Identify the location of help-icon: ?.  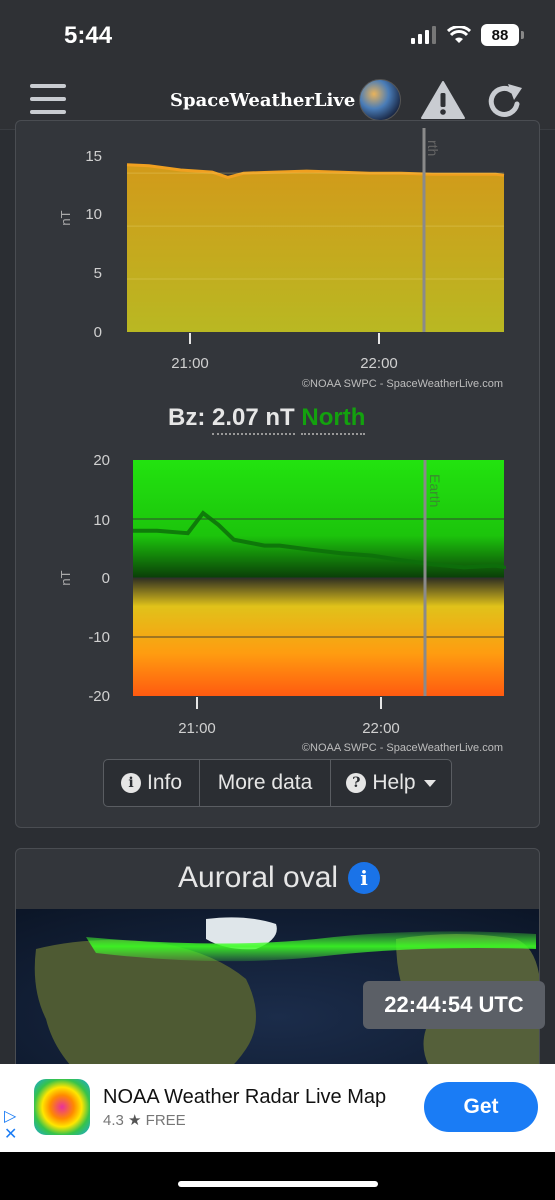
(356, 783).